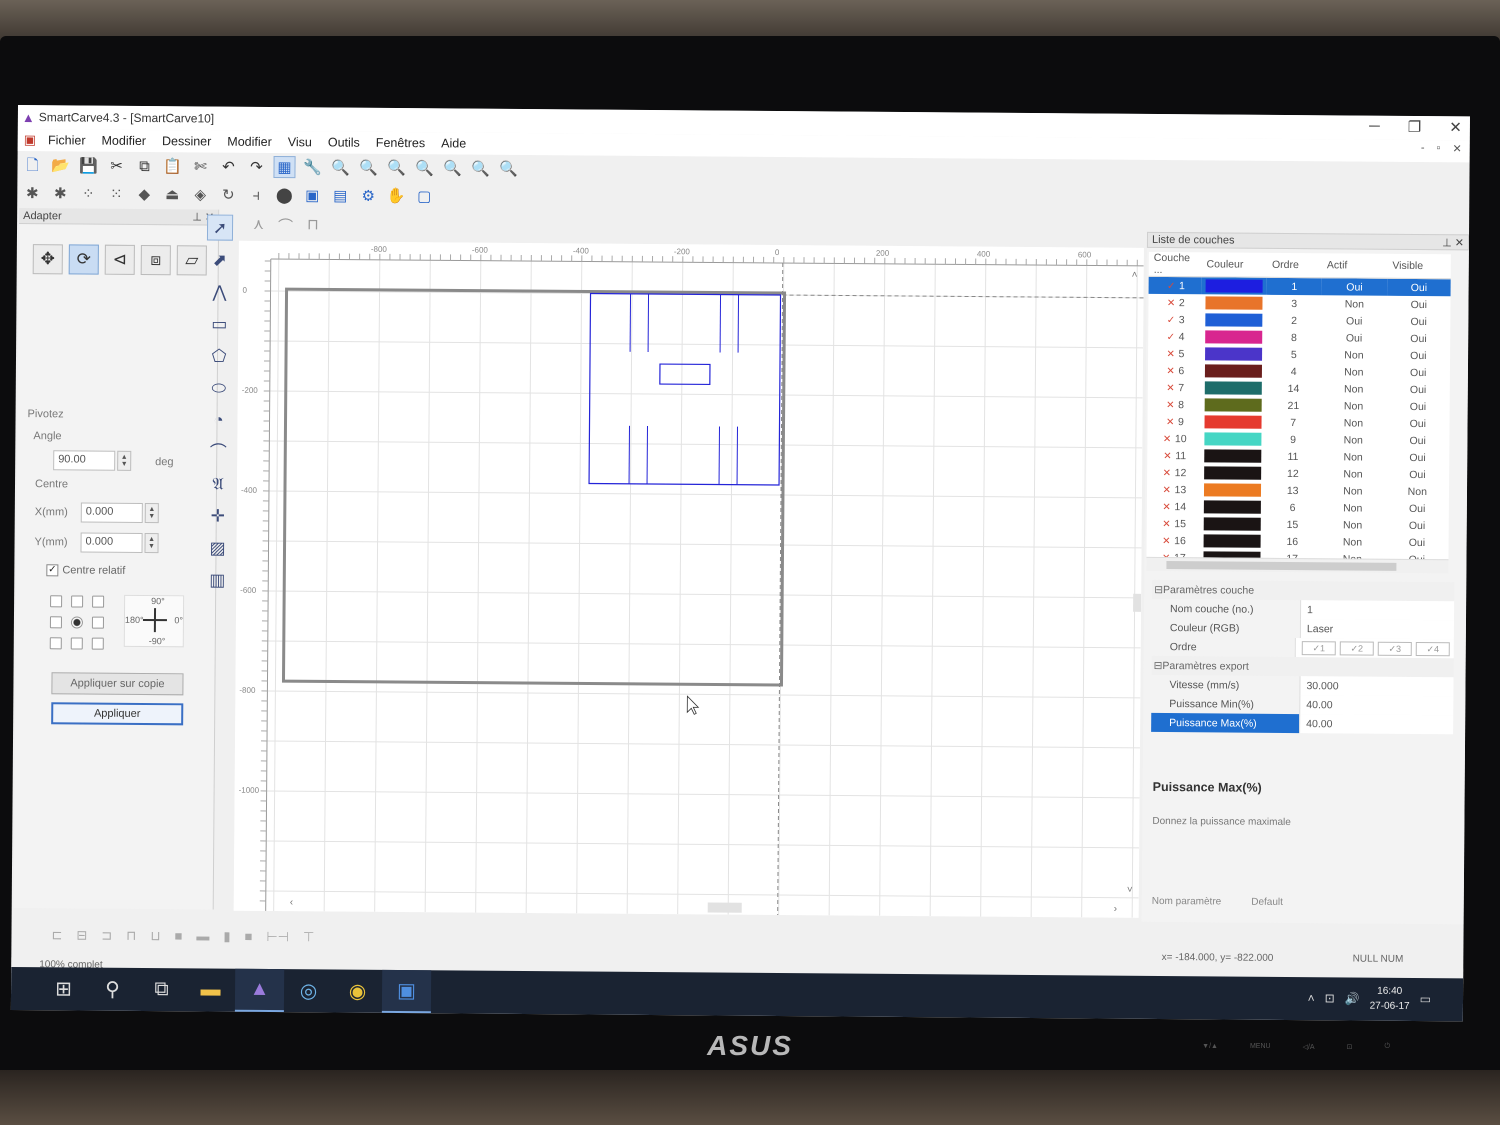  Describe the element at coordinates (1234, 265) in the screenshot. I see `col-color: Couleur` at that location.